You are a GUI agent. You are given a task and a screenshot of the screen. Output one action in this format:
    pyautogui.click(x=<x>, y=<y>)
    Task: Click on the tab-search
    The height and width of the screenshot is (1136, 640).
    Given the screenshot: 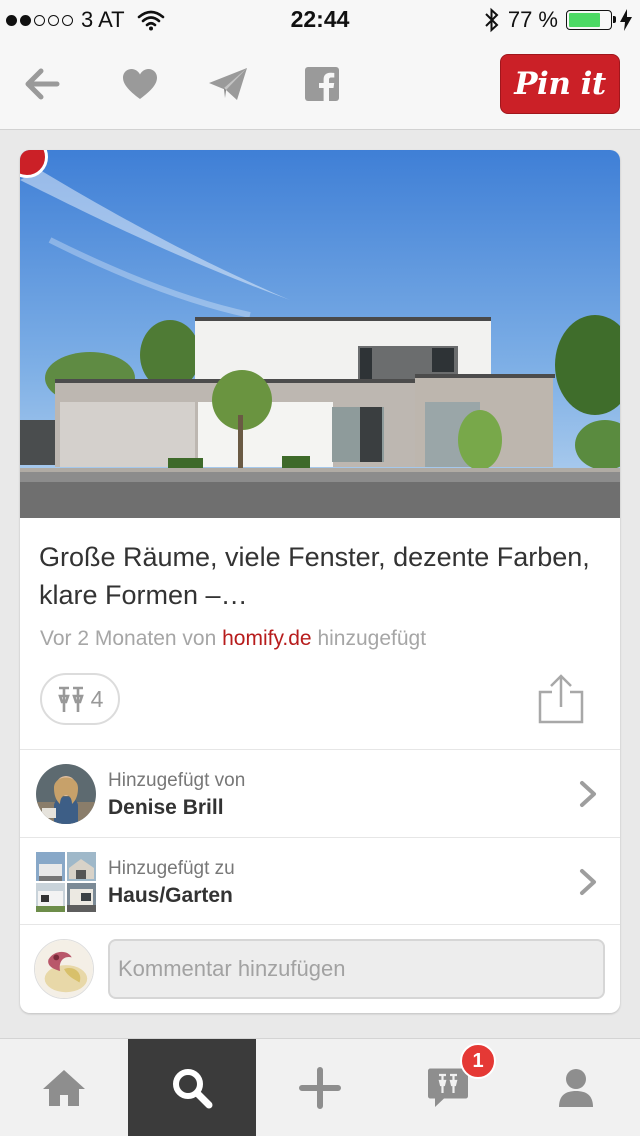 What is the action you would take?
    pyautogui.click(x=192, y=1087)
    